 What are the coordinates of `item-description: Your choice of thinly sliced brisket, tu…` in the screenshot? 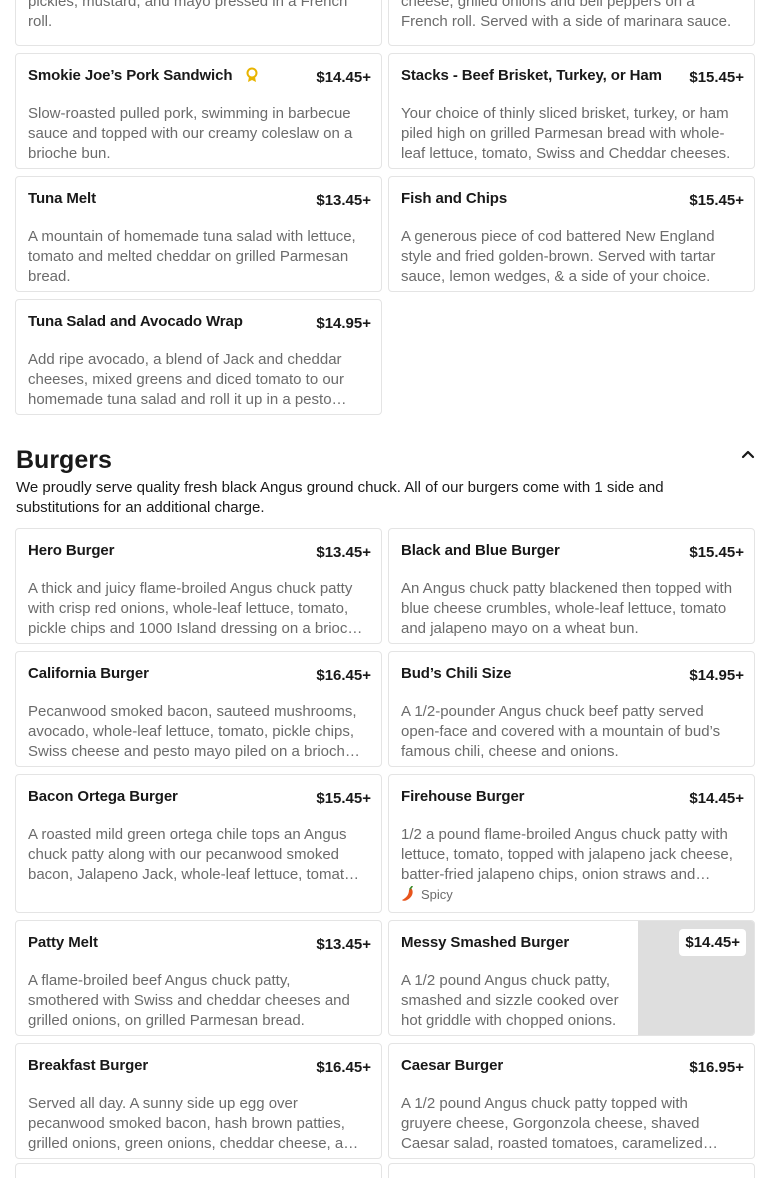 It's located at (566, 133).